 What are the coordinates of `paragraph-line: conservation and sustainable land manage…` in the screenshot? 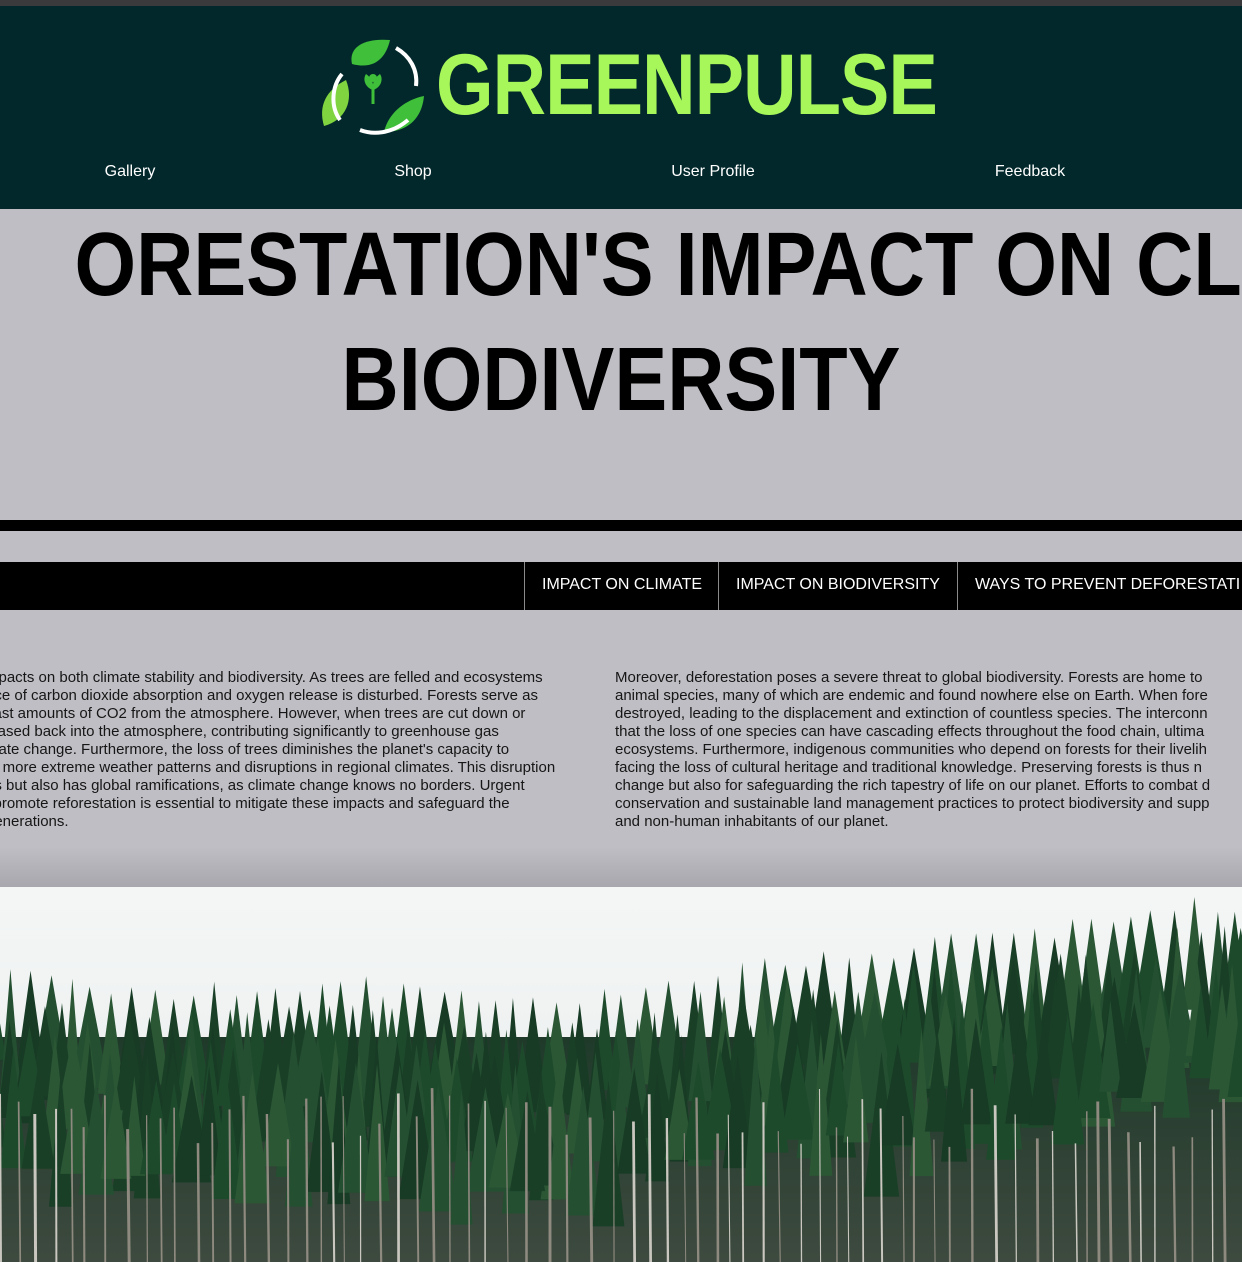 It's located at (912, 803).